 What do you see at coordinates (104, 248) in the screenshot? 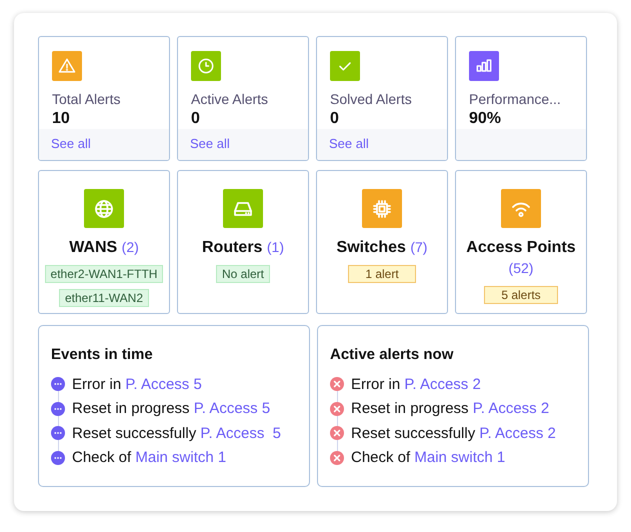
I see `device-title: WANS (2)` at bounding box center [104, 248].